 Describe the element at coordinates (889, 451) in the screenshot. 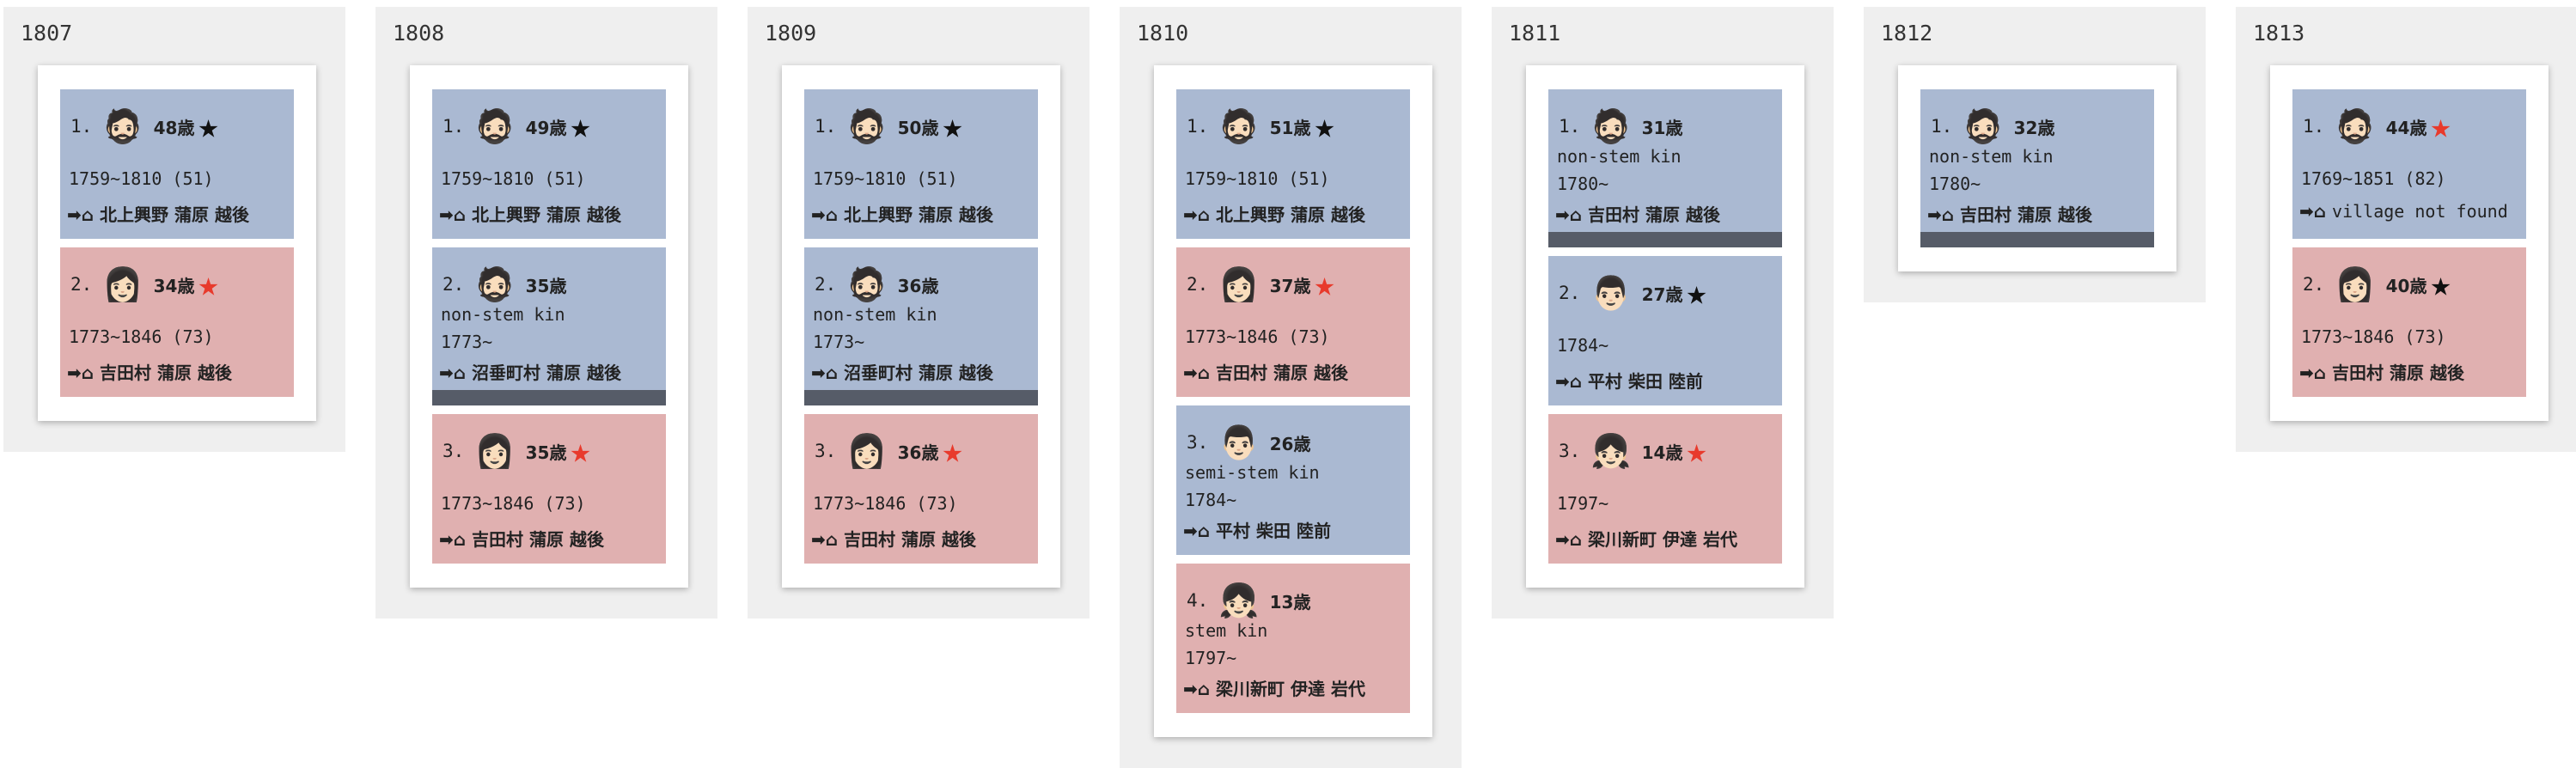

I see `person-header: 3. 👩🏻 36歳 ★` at that location.